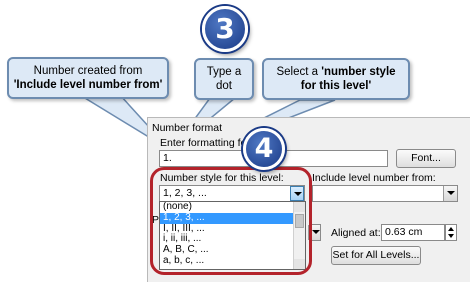 This screenshot has width=474, height=284. Describe the element at coordinates (413, 232) in the screenshot. I see `aligned-at-input: 0.63 cm` at that location.